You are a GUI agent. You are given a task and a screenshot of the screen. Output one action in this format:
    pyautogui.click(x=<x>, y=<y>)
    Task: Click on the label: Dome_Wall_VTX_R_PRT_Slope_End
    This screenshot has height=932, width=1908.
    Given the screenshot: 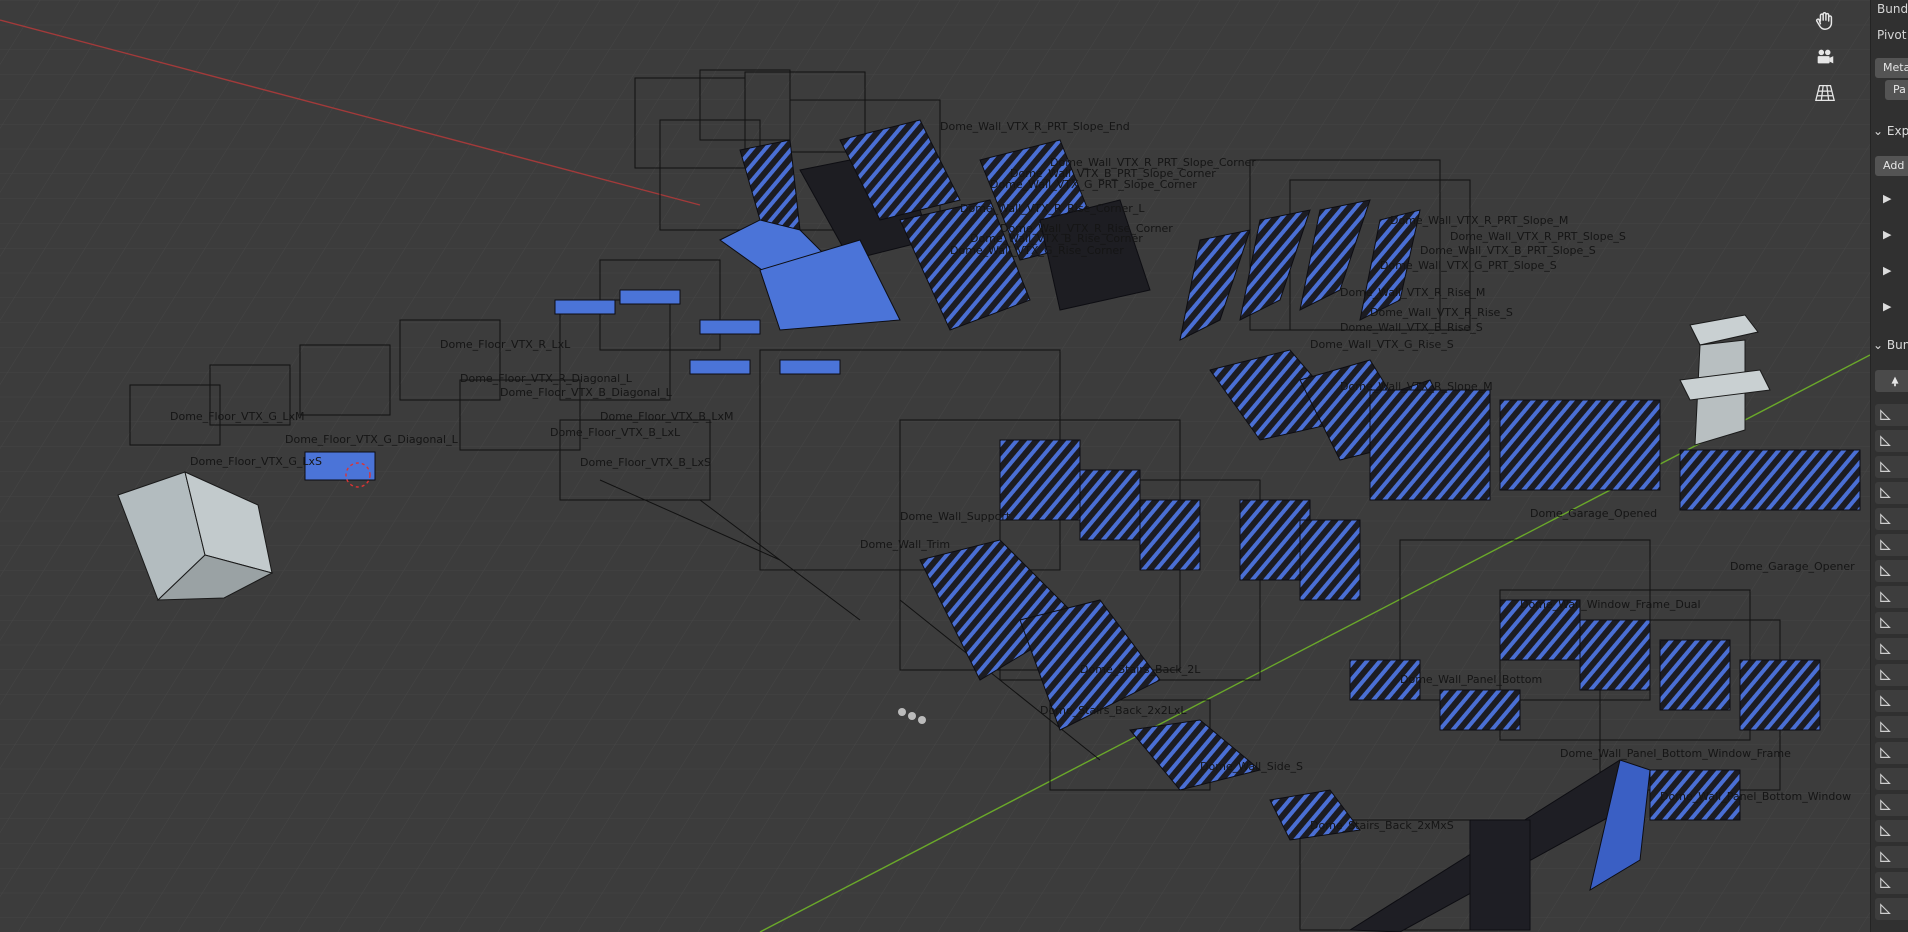 What is the action you would take?
    pyautogui.click(x=1035, y=126)
    